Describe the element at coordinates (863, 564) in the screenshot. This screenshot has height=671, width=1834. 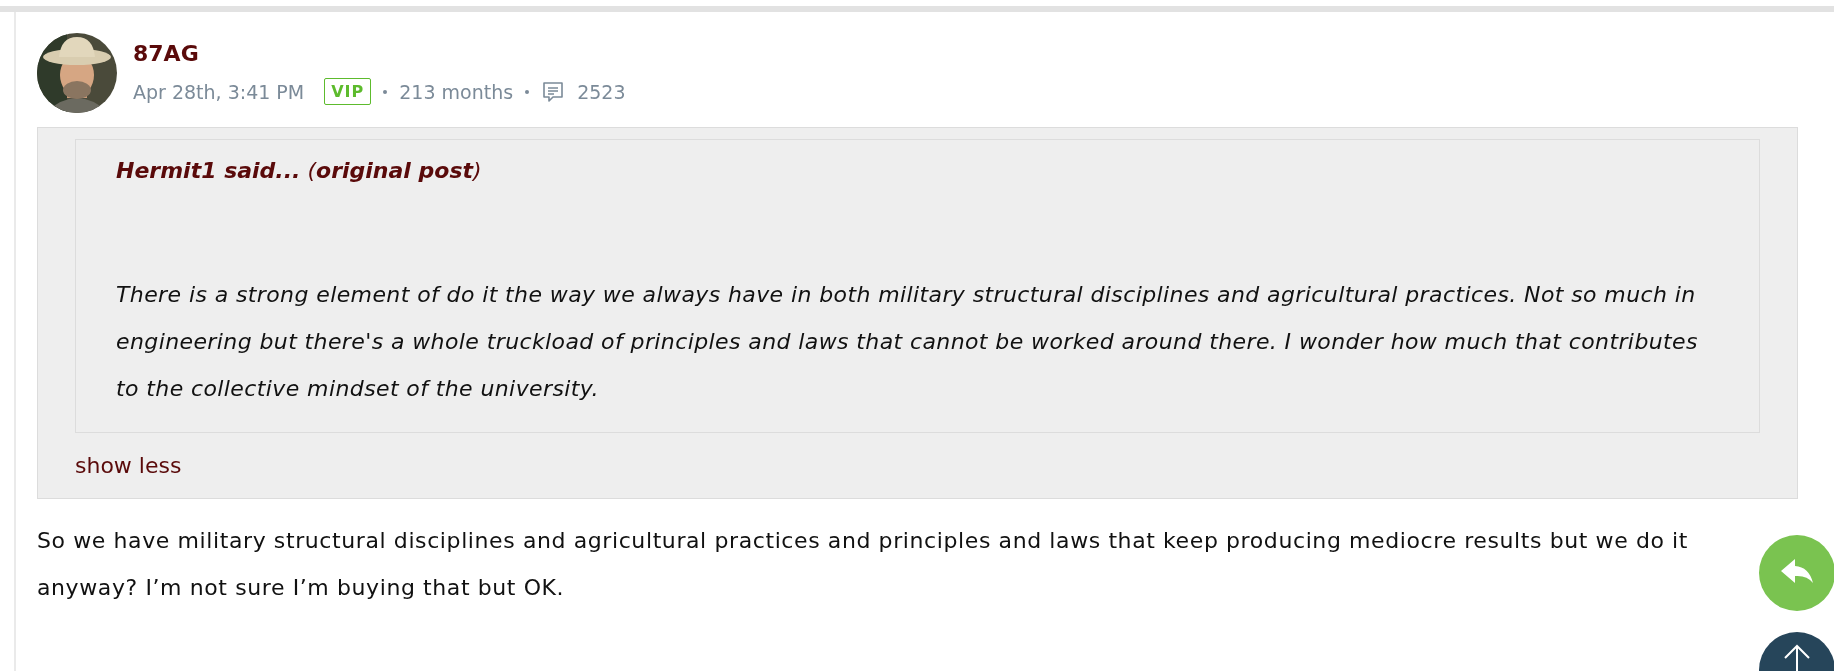
I see `post-text: So we have military structural disciplines and agricultural practices and principles and laws that keep producing mediocre results but we do it anyway? I’m not sure I’m buying that but OK.` at that location.